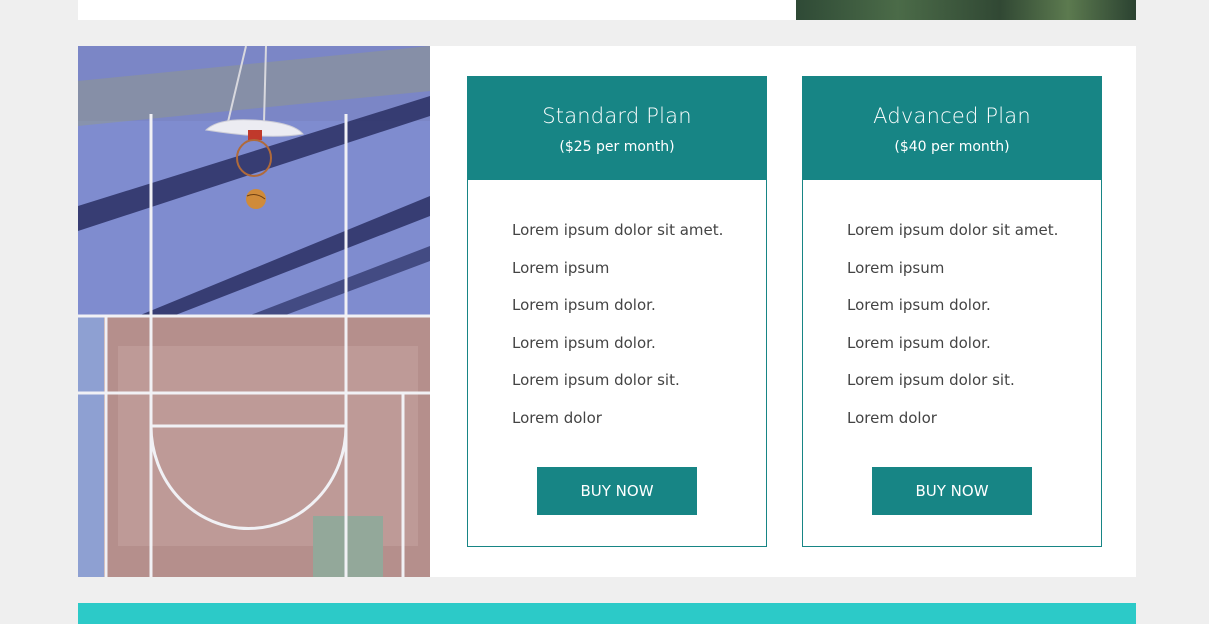 Image resolution: width=1209 pixels, height=624 pixels. What do you see at coordinates (952, 491) in the screenshot?
I see `advanced-buy-now-button: BUY NOW` at bounding box center [952, 491].